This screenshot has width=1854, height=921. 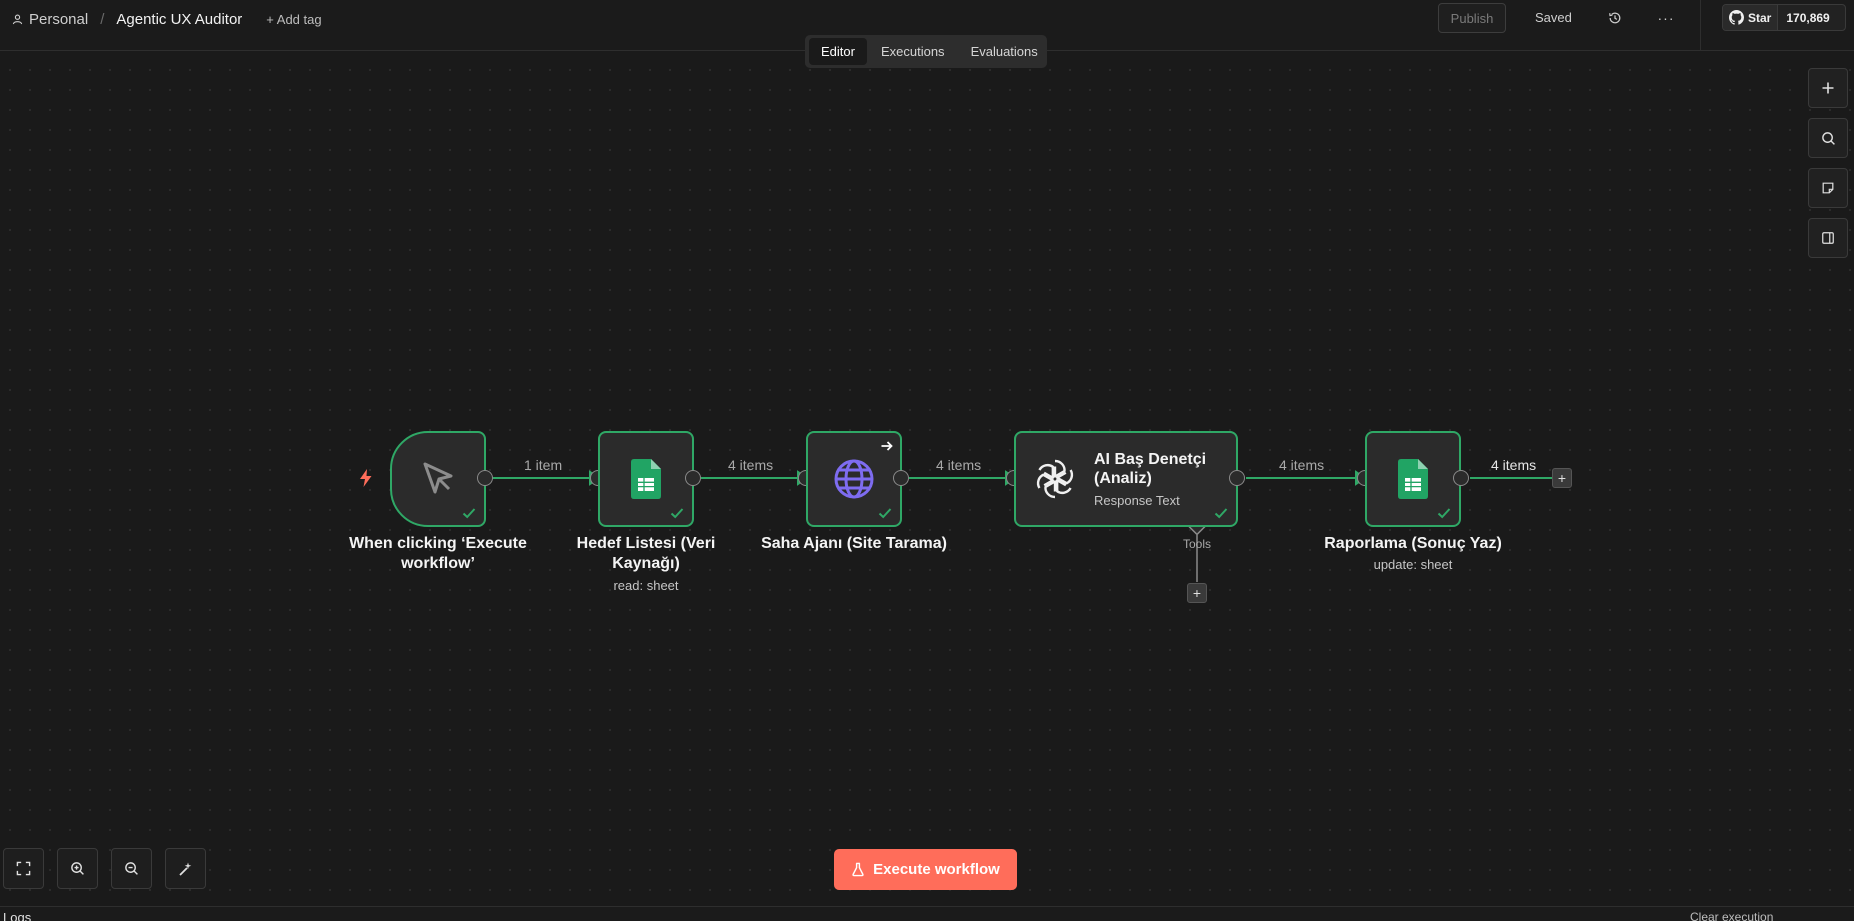 I want to click on node-hedef-listesi, so click(x=646, y=479).